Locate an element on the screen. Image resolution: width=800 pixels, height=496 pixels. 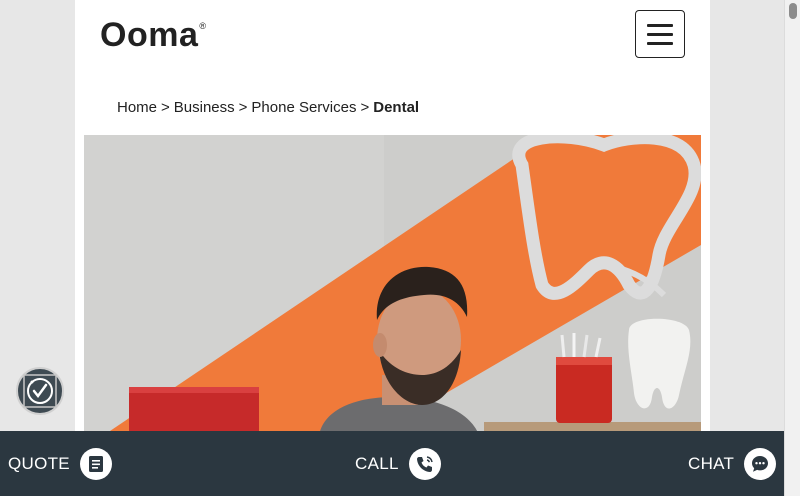
breadcrumb-phone-services: Phone Services is located at coordinates (303, 107).